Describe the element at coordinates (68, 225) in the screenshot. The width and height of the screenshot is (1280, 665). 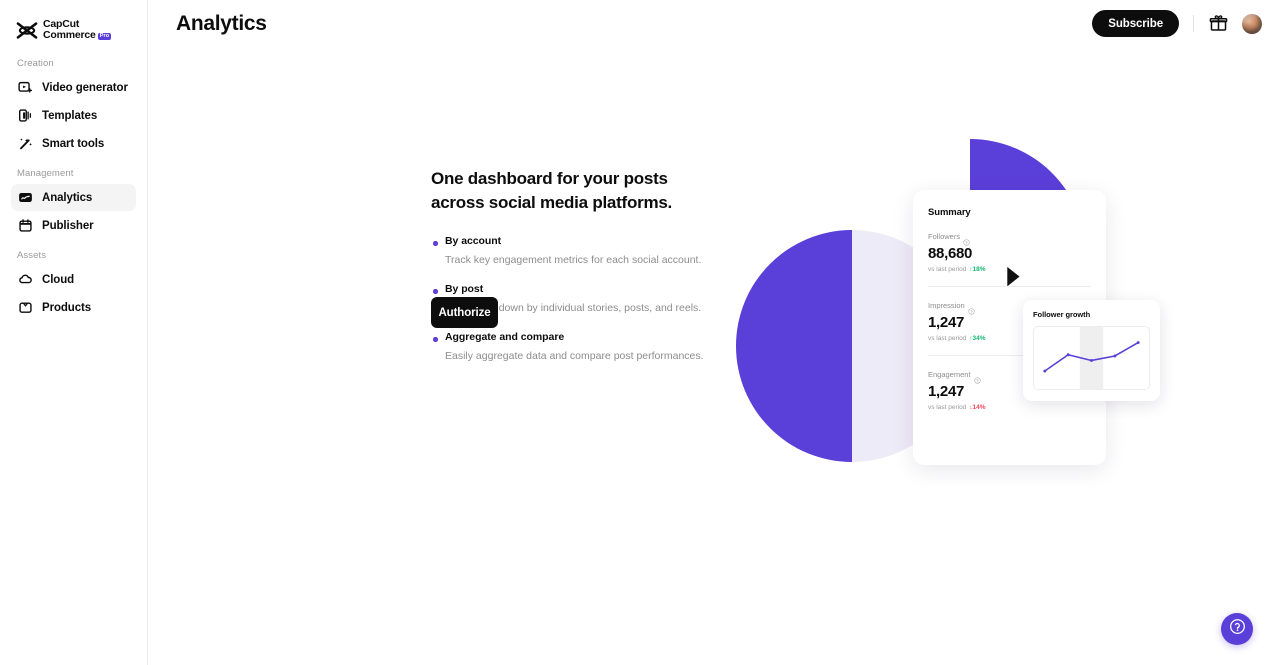
I see `sidebar-item-label: Publisher` at that location.